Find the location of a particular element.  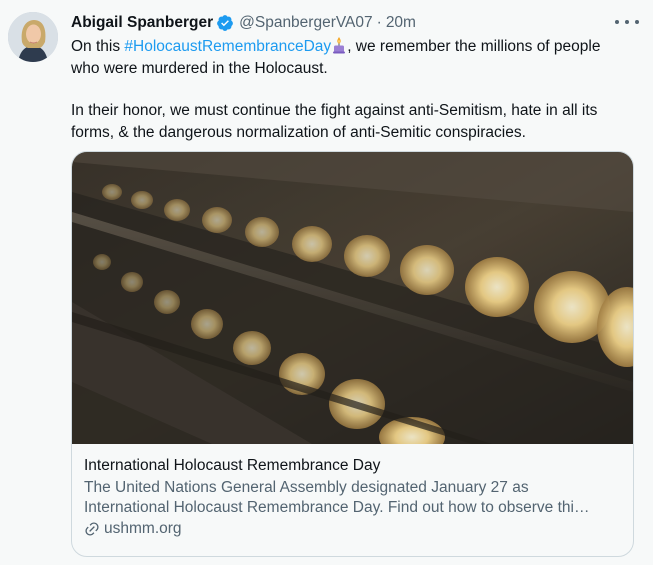

candle-emoji-icon is located at coordinates (339, 45).